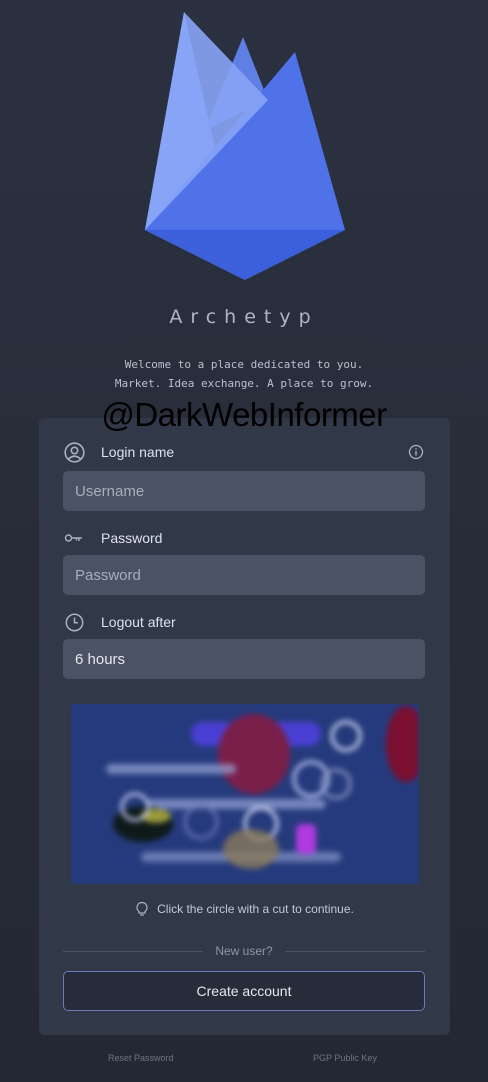 The height and width of the screenshot is (1082, 488). I want to click on password-label: Password, so click(132, 538).